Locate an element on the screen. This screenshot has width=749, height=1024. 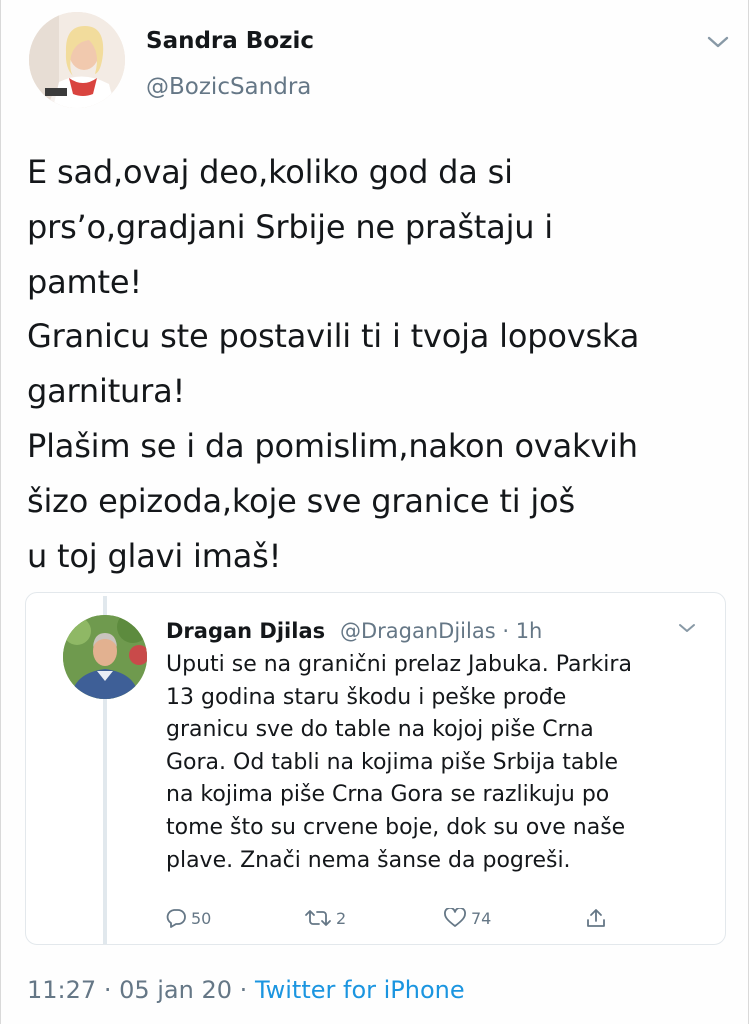
reply-count: 50 is located at coordinates (201, 918).